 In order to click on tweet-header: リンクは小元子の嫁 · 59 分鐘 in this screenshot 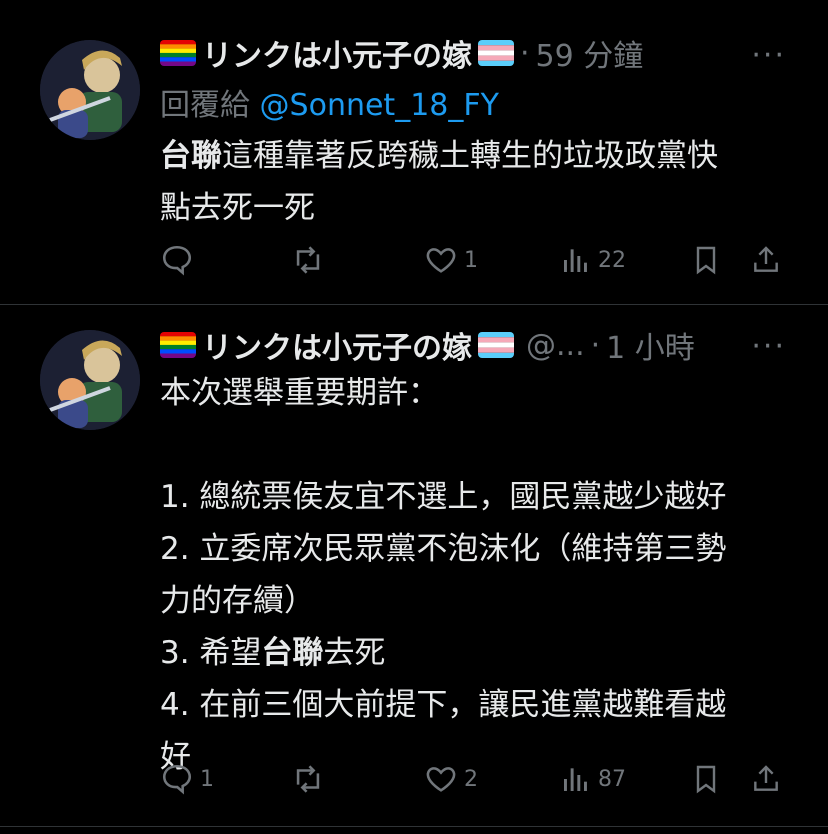, I will do `click(402, 53)`.